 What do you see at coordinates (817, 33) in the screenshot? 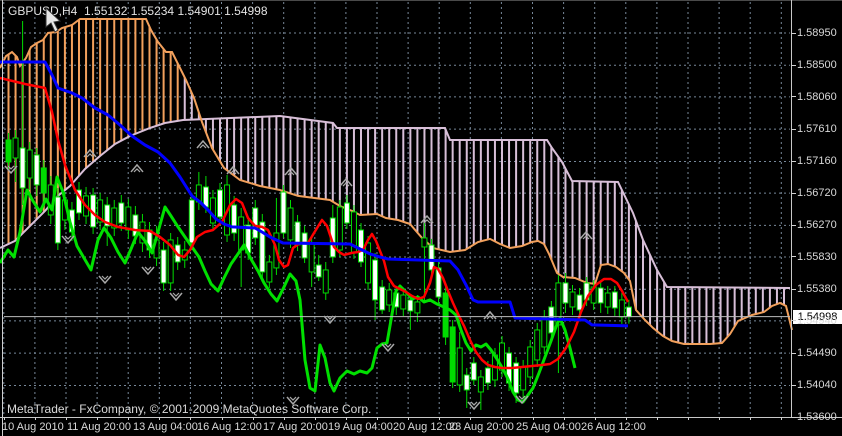
I see `price-axis-label: 1.58950` at bounding box center [817, 33].